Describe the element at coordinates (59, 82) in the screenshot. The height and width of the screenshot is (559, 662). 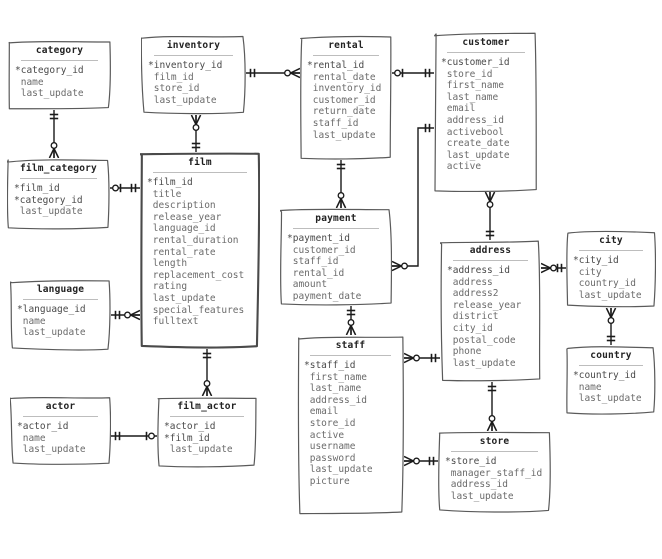
I see `field-list-category: *category_id name last_update` at that location.